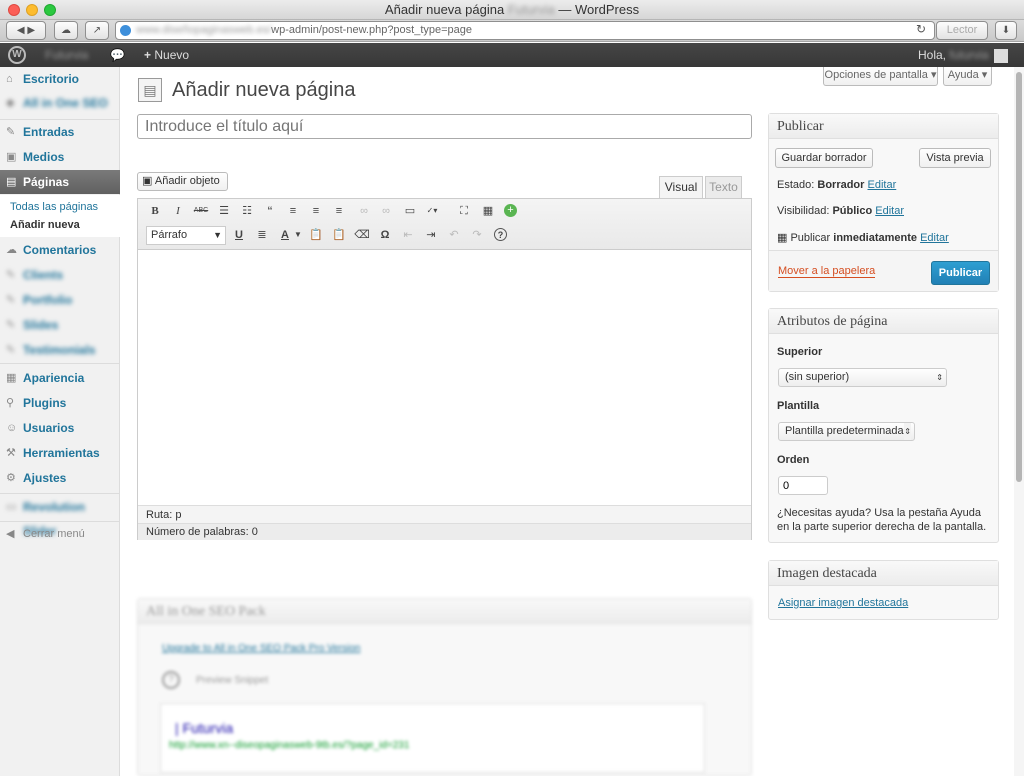 This screenshot has height=776, width=1024. I want to click on help-button: Ayuda ▾, so click(967, 76).